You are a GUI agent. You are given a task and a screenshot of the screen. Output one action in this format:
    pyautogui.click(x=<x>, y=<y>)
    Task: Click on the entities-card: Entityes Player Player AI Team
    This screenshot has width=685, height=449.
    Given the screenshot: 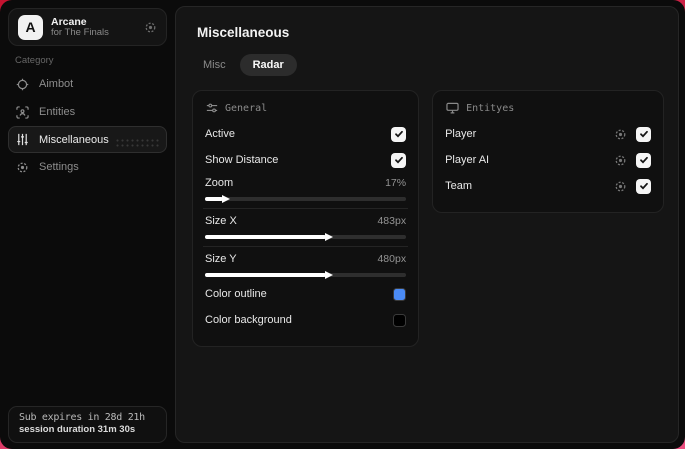 What is the action you would take?
    pyautogui.click(x=548, y=151)
    